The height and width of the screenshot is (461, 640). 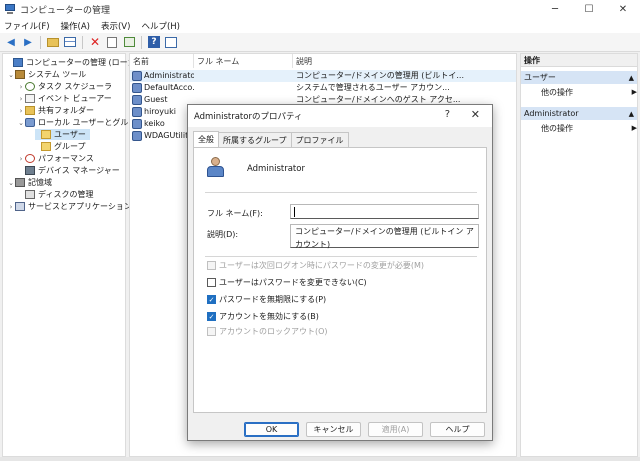 I want to click on performance-icon, so click(x=30, y=158).